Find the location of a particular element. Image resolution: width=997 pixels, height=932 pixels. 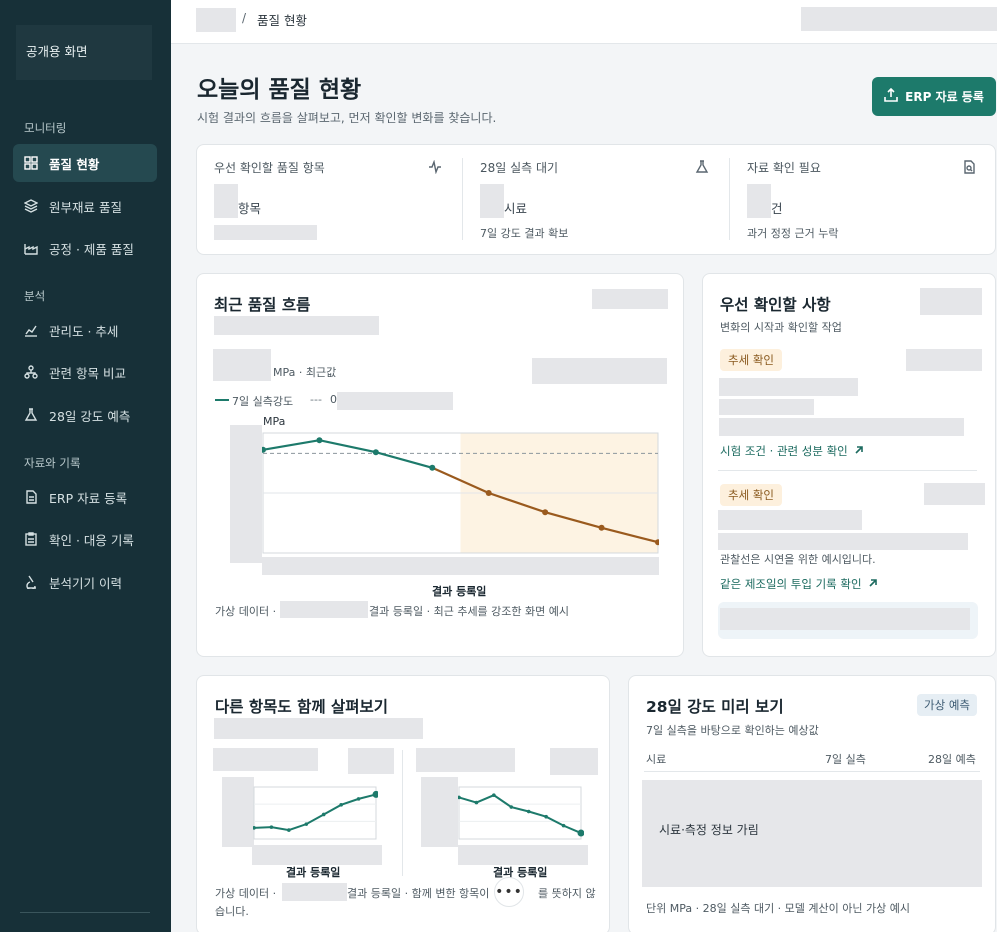

sidebar-item-label: 분석기기 이력 is located at coordinates (85, 583).